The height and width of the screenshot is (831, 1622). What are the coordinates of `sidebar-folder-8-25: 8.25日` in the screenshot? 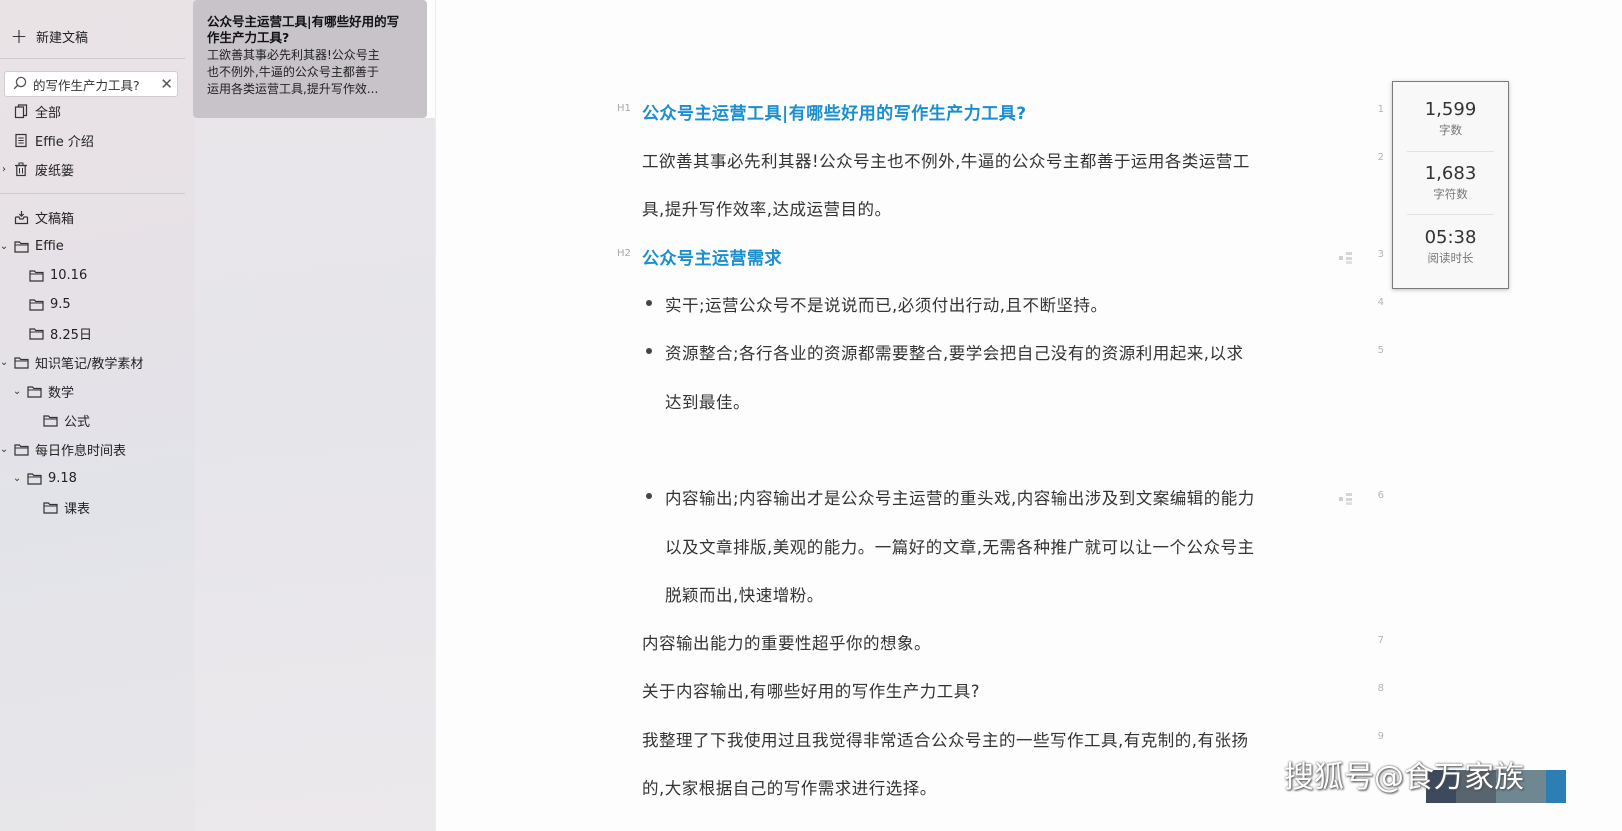 It's located at (60, 333).